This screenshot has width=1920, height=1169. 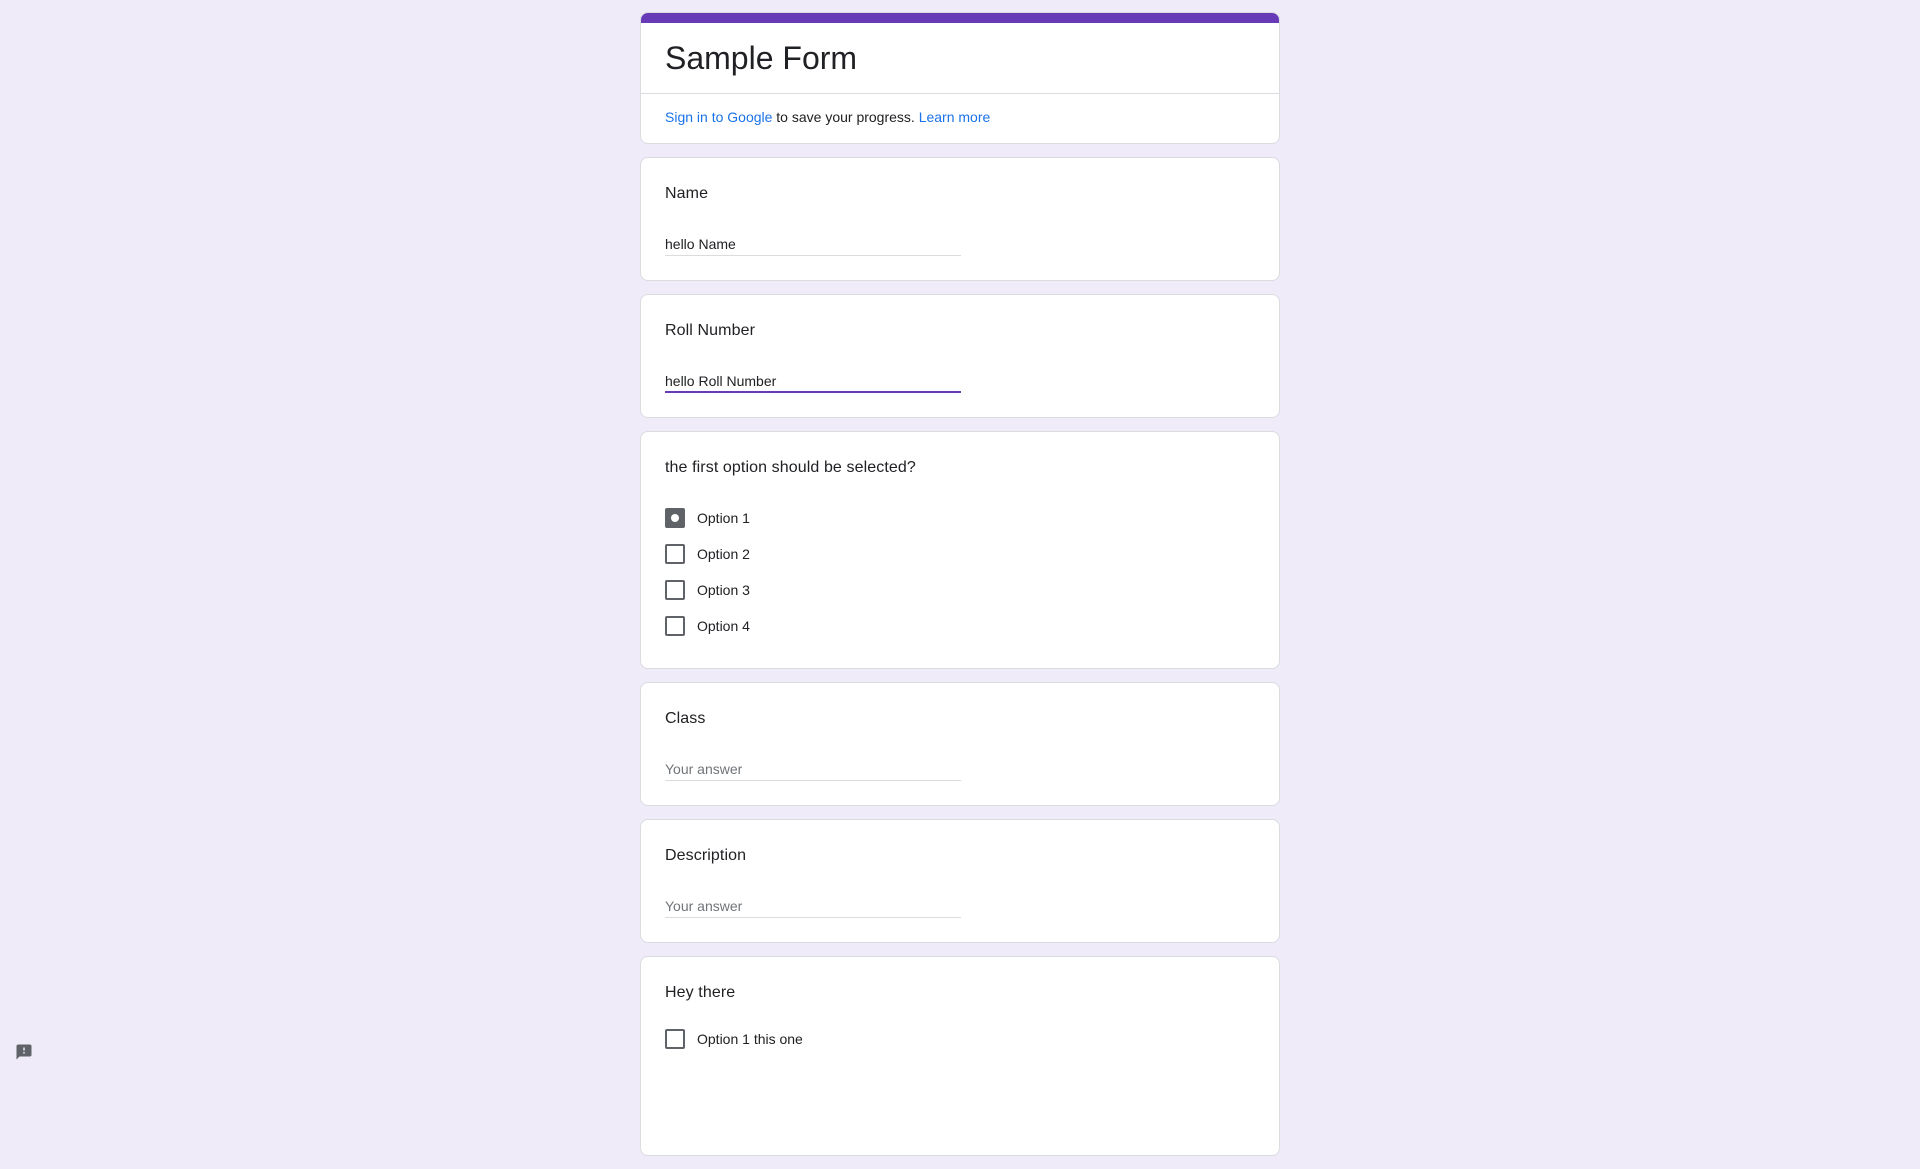 What do you see at coordinates (960, 626) in the screenshot?
I see `option-4: Option 4` at bounding box center [960, 626].